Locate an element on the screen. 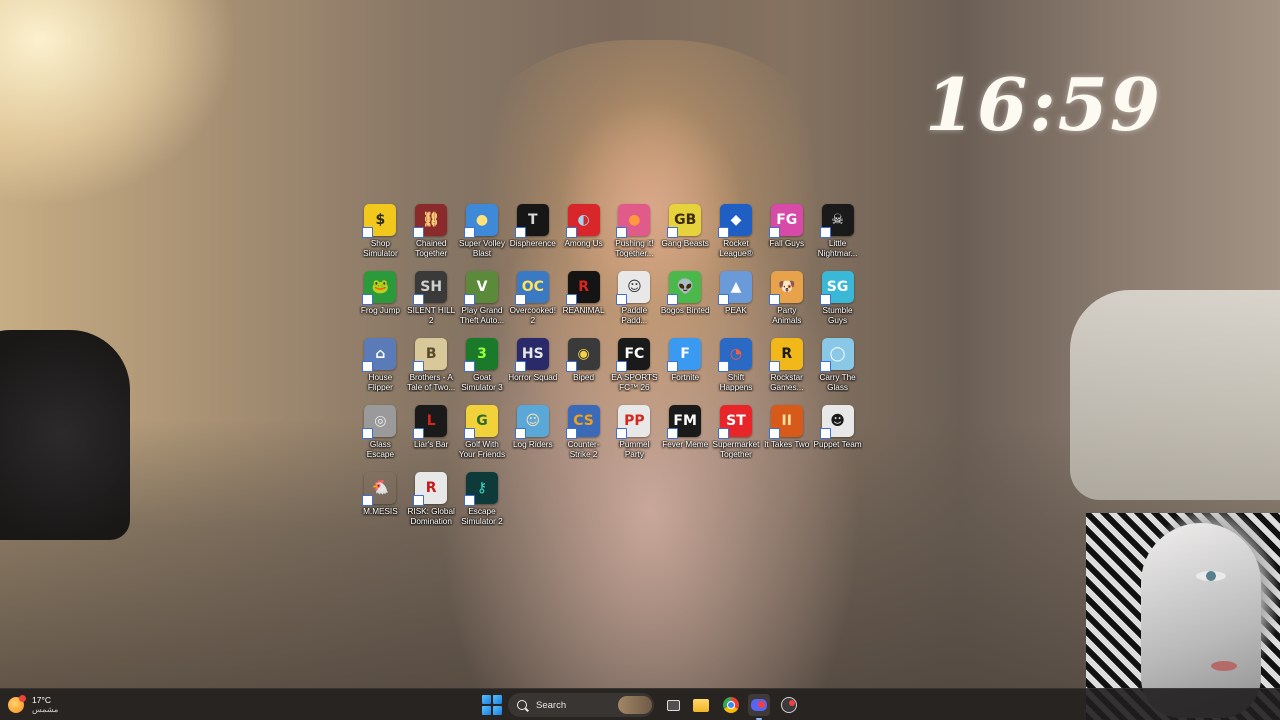 Image resolution: width=1280 pixels, height=720 pixels. desktop-shortcut-label: Overcooked! 2 is located at coordinates (532, 315).